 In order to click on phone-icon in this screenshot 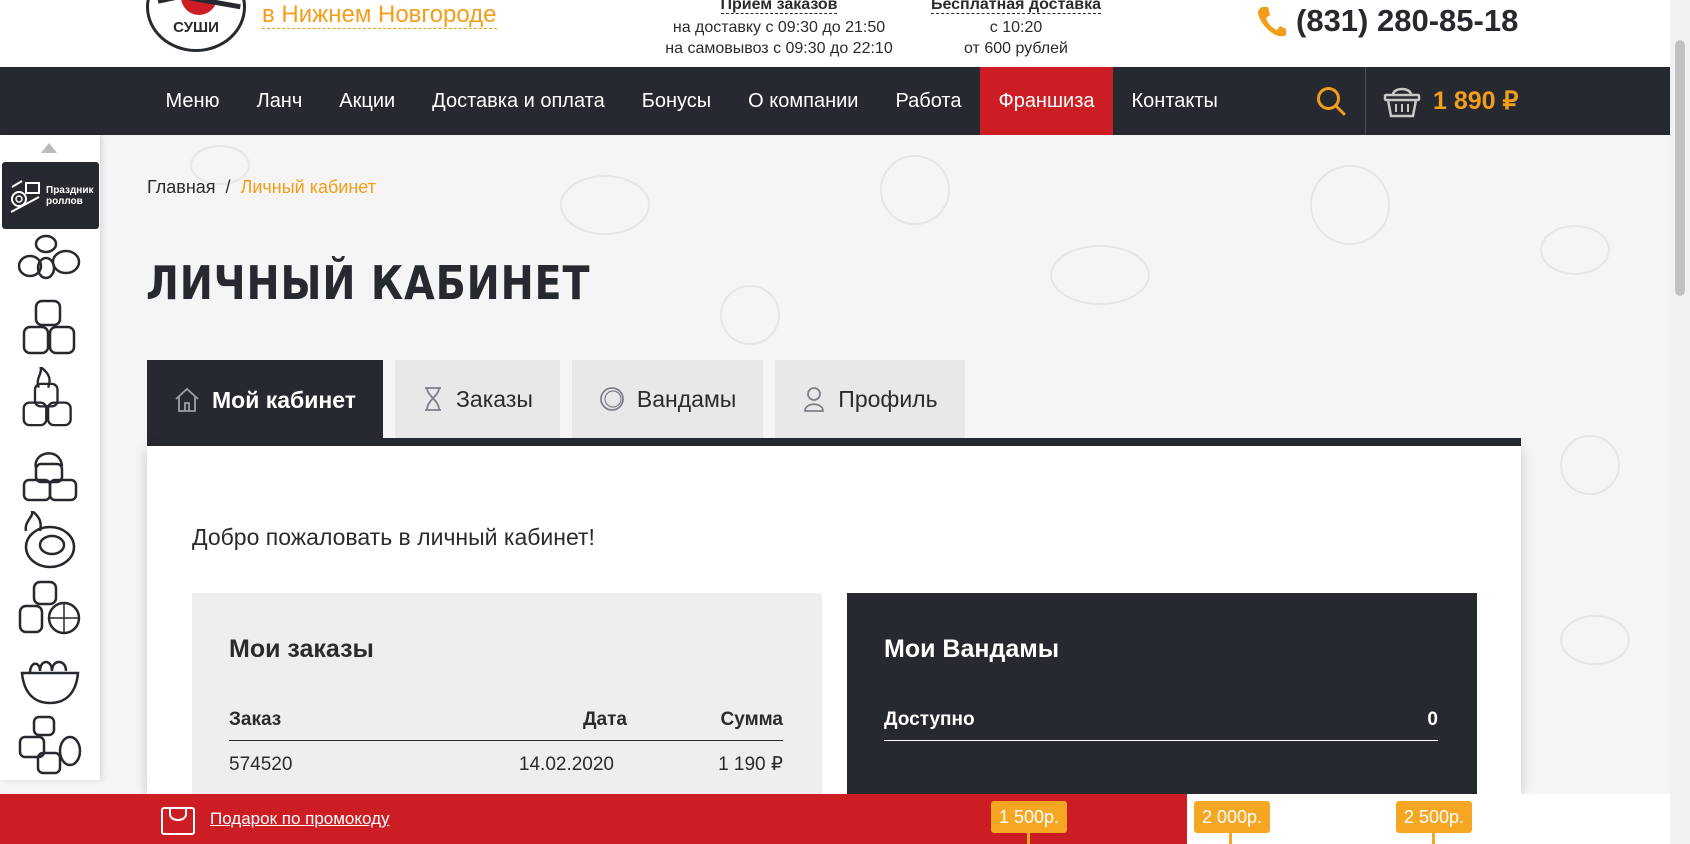, I will do `click(1272, 22)`.